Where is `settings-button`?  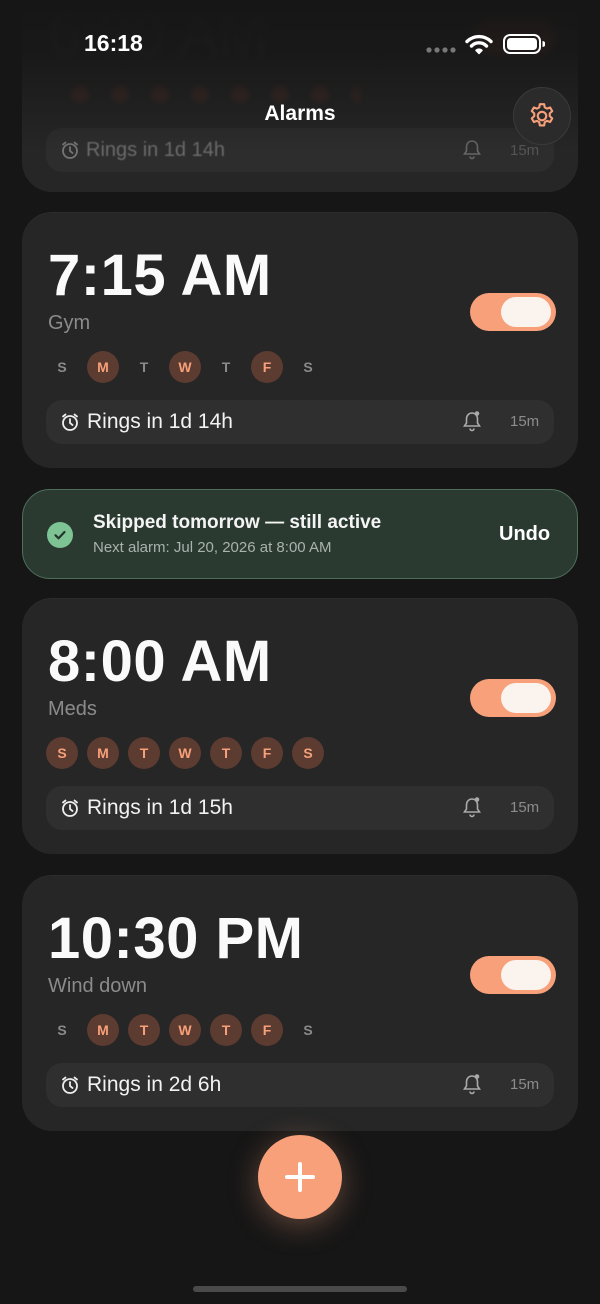
settings-button is located at coordinates (542, 116).